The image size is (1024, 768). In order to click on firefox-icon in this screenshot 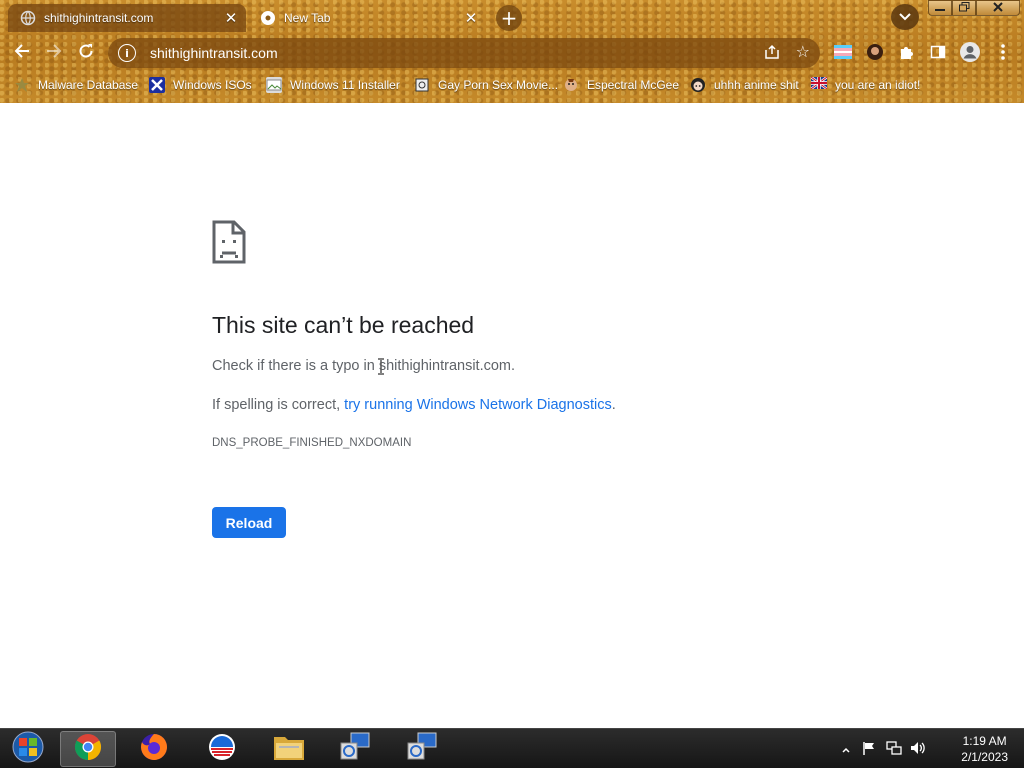, I will do `click(154, 749)`.